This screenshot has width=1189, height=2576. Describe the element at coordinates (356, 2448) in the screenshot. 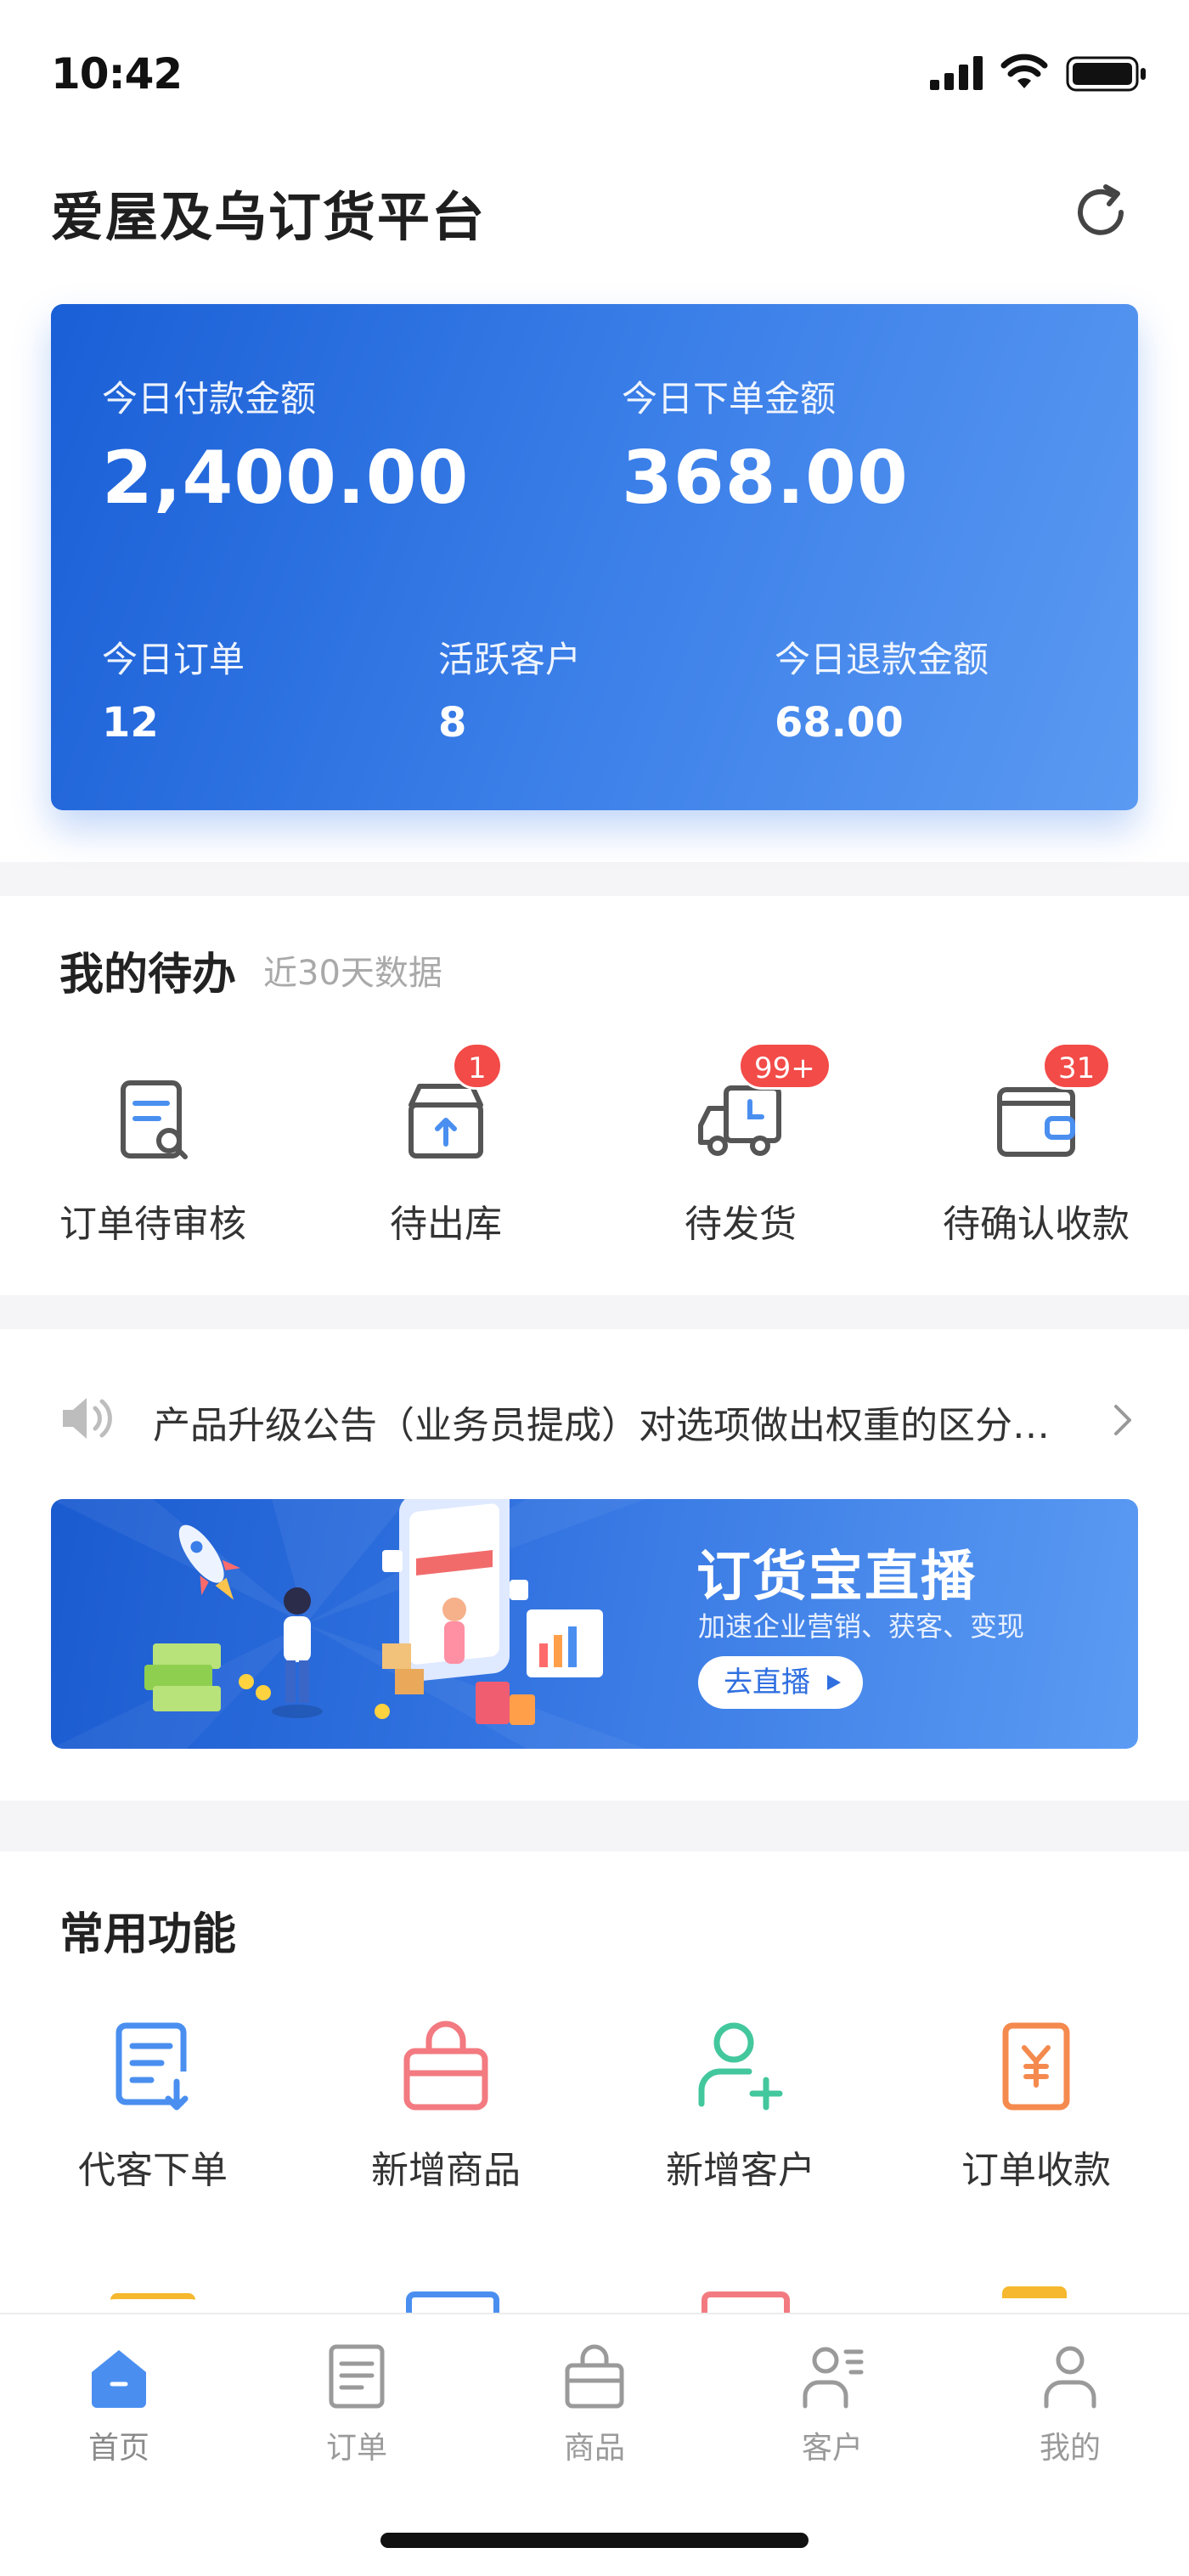

I see `tab-label: 订单` at that location.